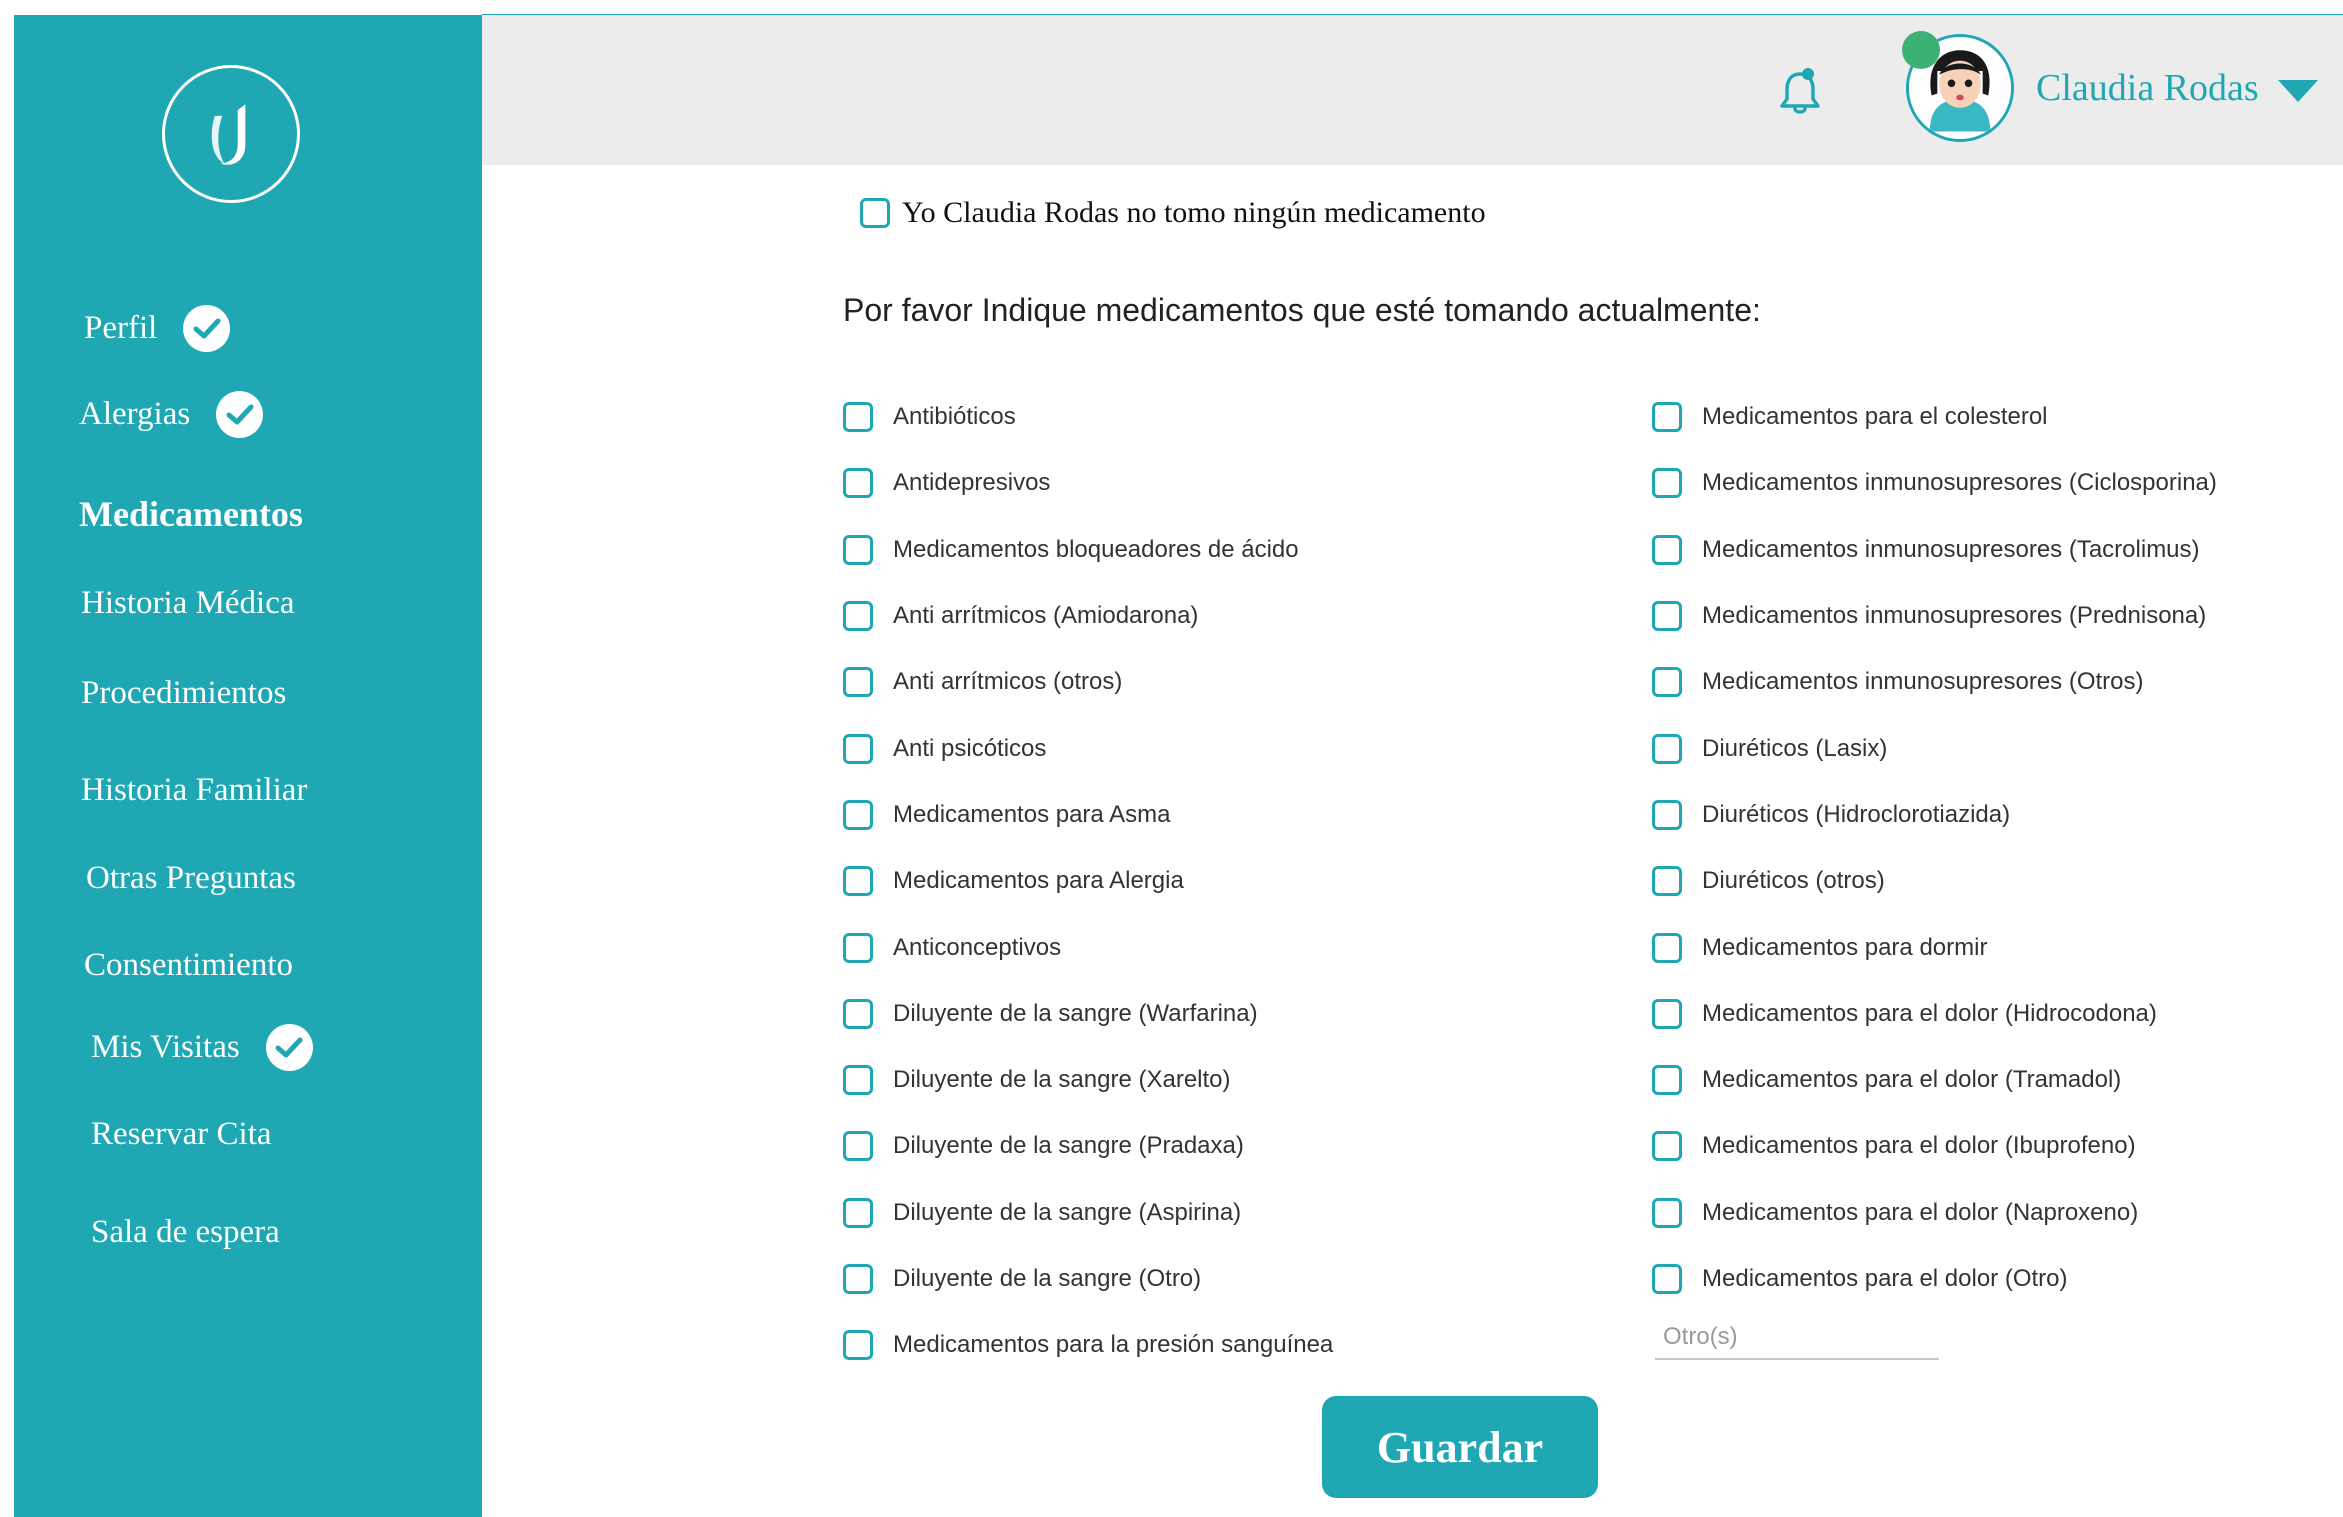 The width and height of the screenshot is (2343, 1517). I want to click on app-logo, so click(231, 134).